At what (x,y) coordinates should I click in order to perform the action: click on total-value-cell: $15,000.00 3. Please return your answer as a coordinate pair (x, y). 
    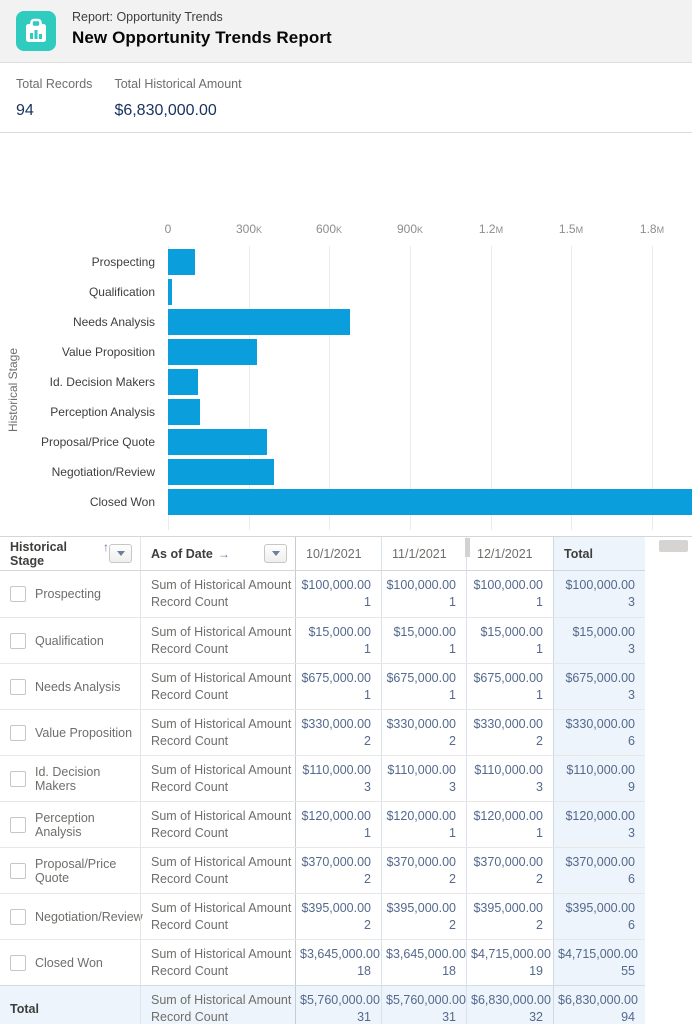
    Looking at the image, I should click on (599, 640).